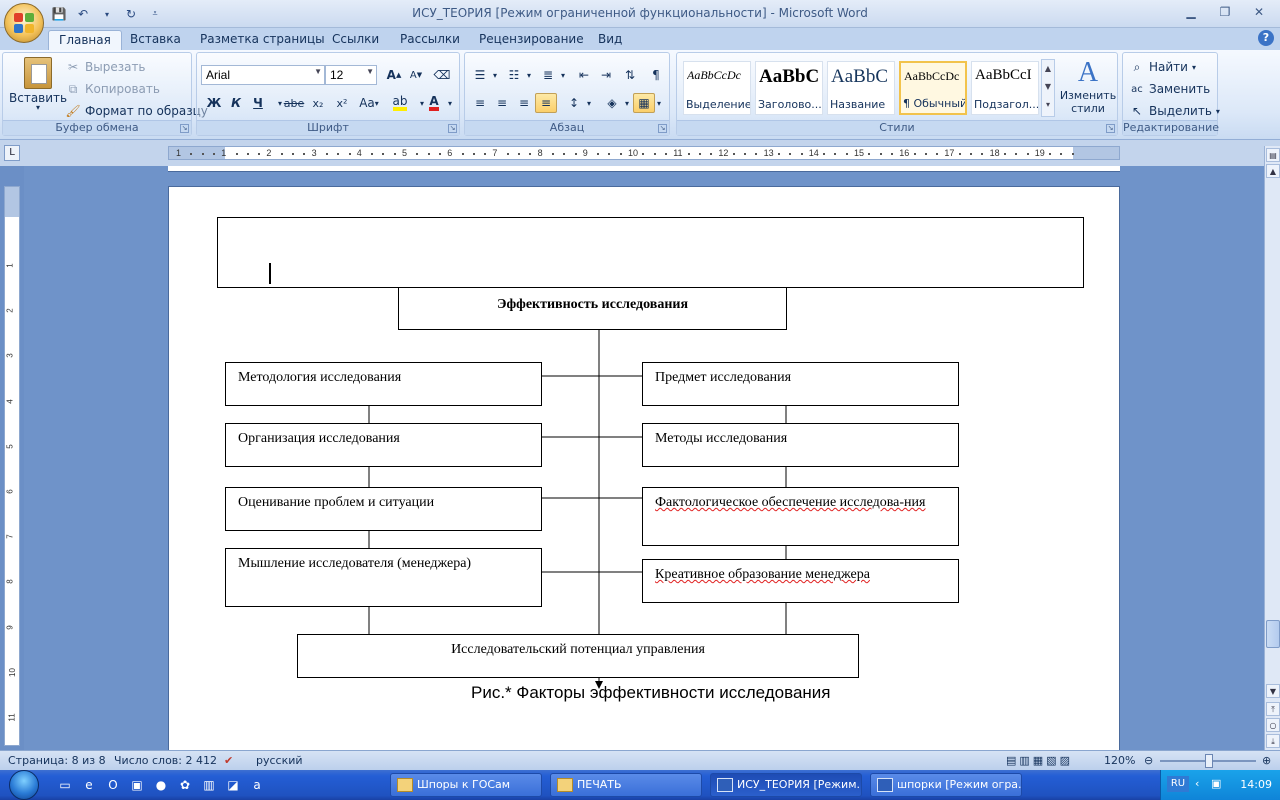 The height and width of the screenshot is (800, 1280). Describe the element at coordinates (430, 40) in the screenshot. I see `tab-mailings: Рассылки` at that location.